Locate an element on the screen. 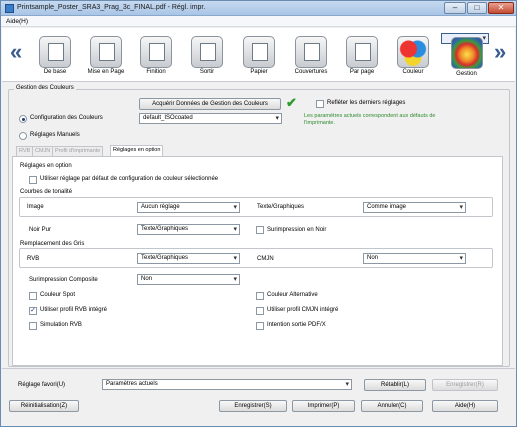  reflect-settings-checkbox is located at coordinates (320, 104).